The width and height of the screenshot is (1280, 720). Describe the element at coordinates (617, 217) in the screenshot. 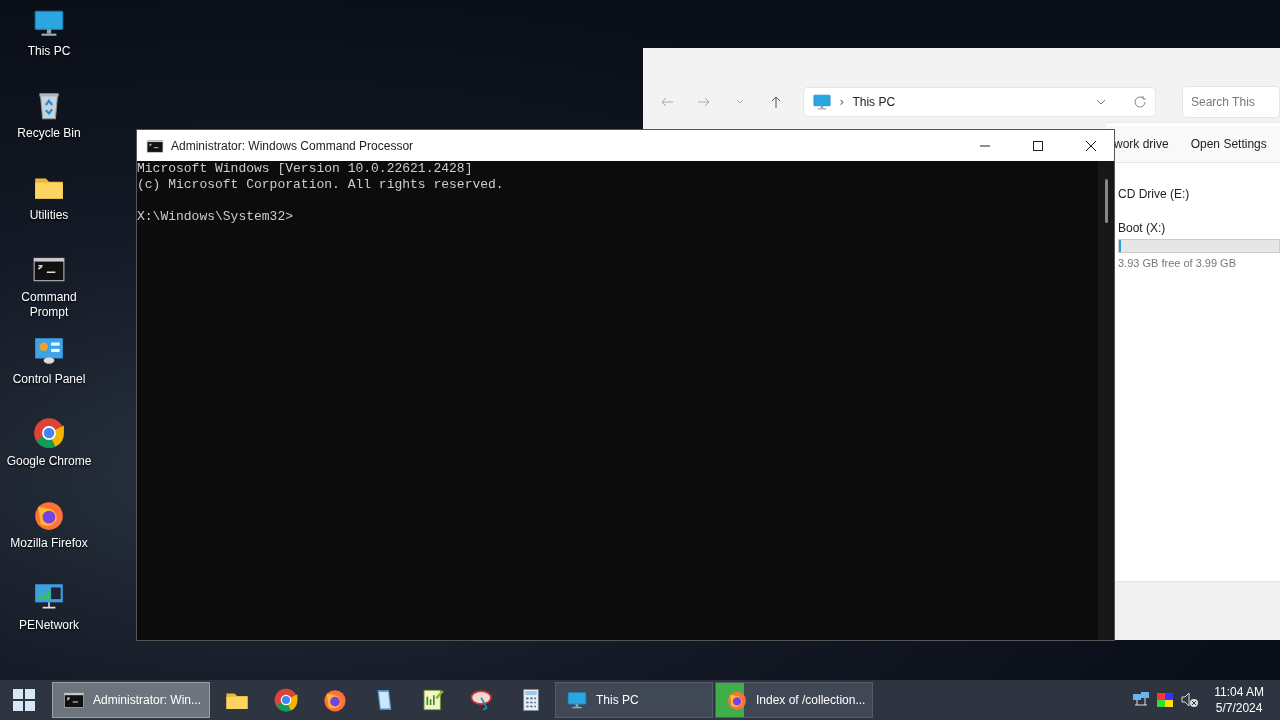

I see `console-prompt: X:\Windows\System32>` at that location.